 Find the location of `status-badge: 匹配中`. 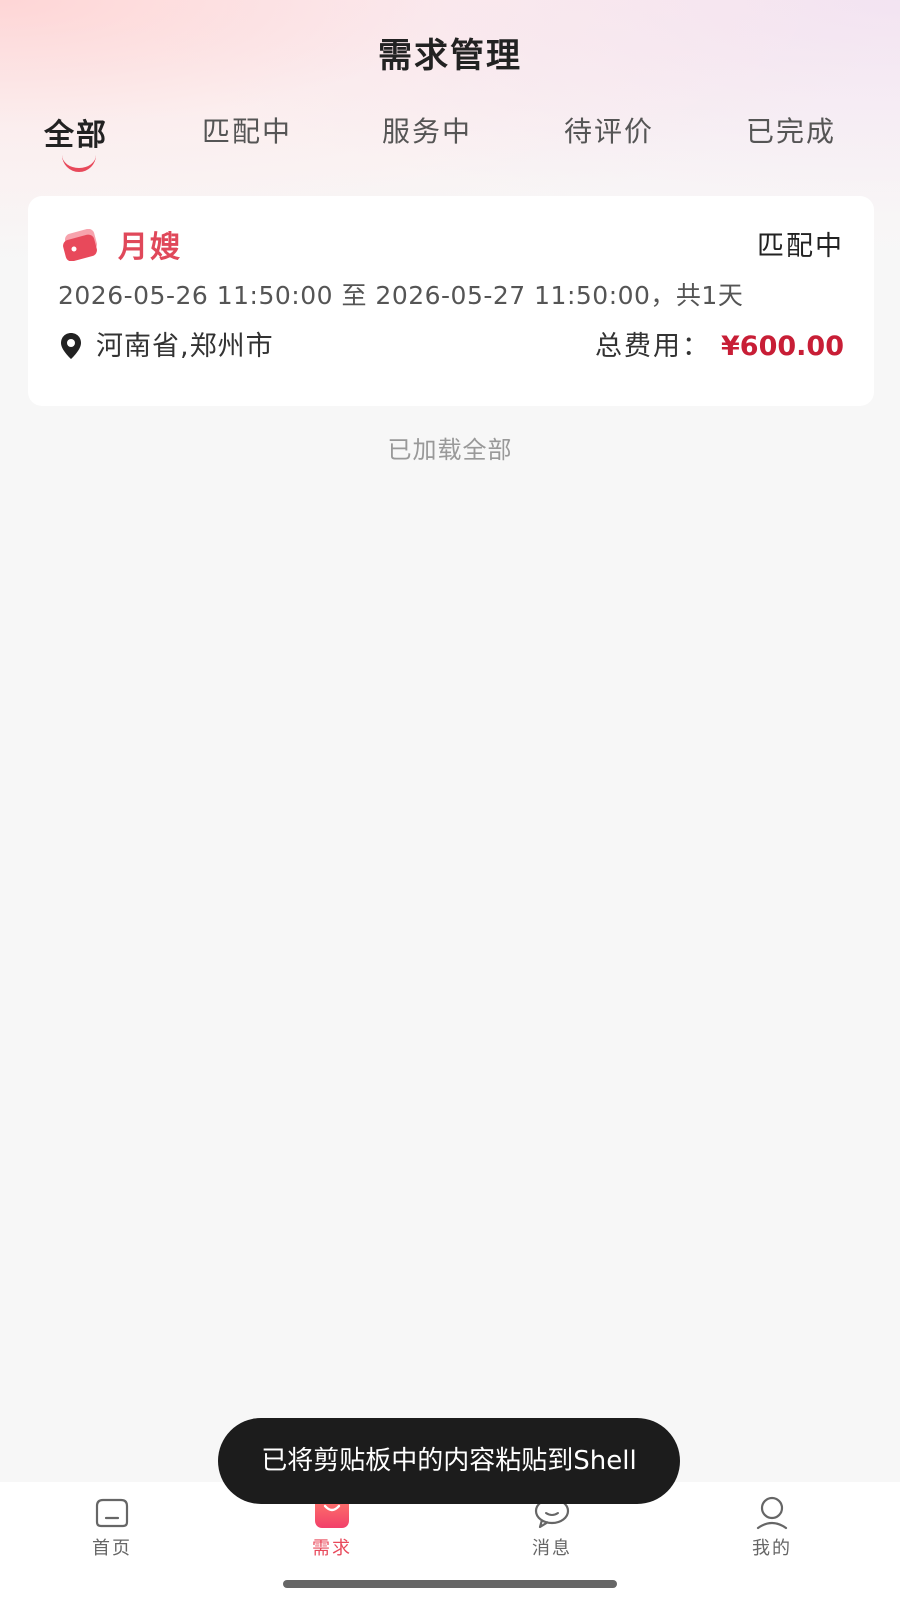

status-badge: 匹配中 is located at coordinates (800, 246).